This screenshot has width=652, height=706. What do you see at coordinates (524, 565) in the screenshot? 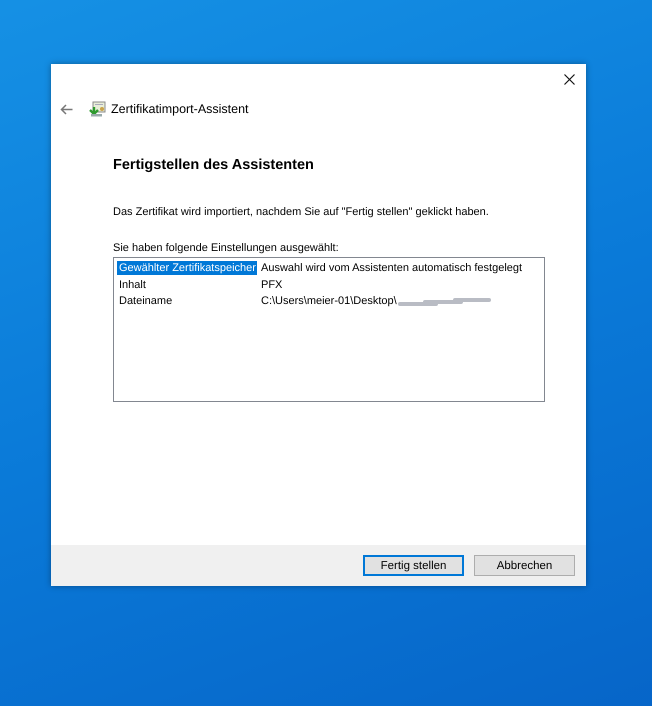
I see `dialog-button: Abbrechen` at bounding box center [524, 565].